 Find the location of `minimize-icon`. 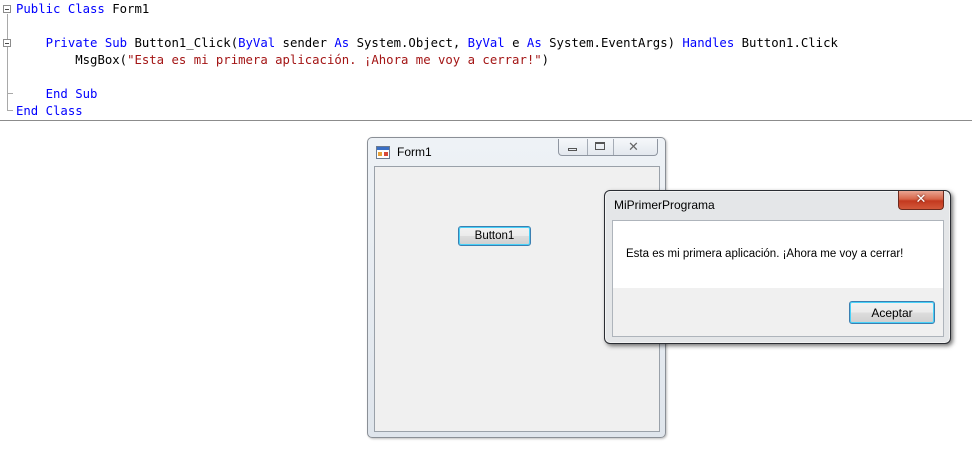

minimize-icon is located at coordinates (572, 149).